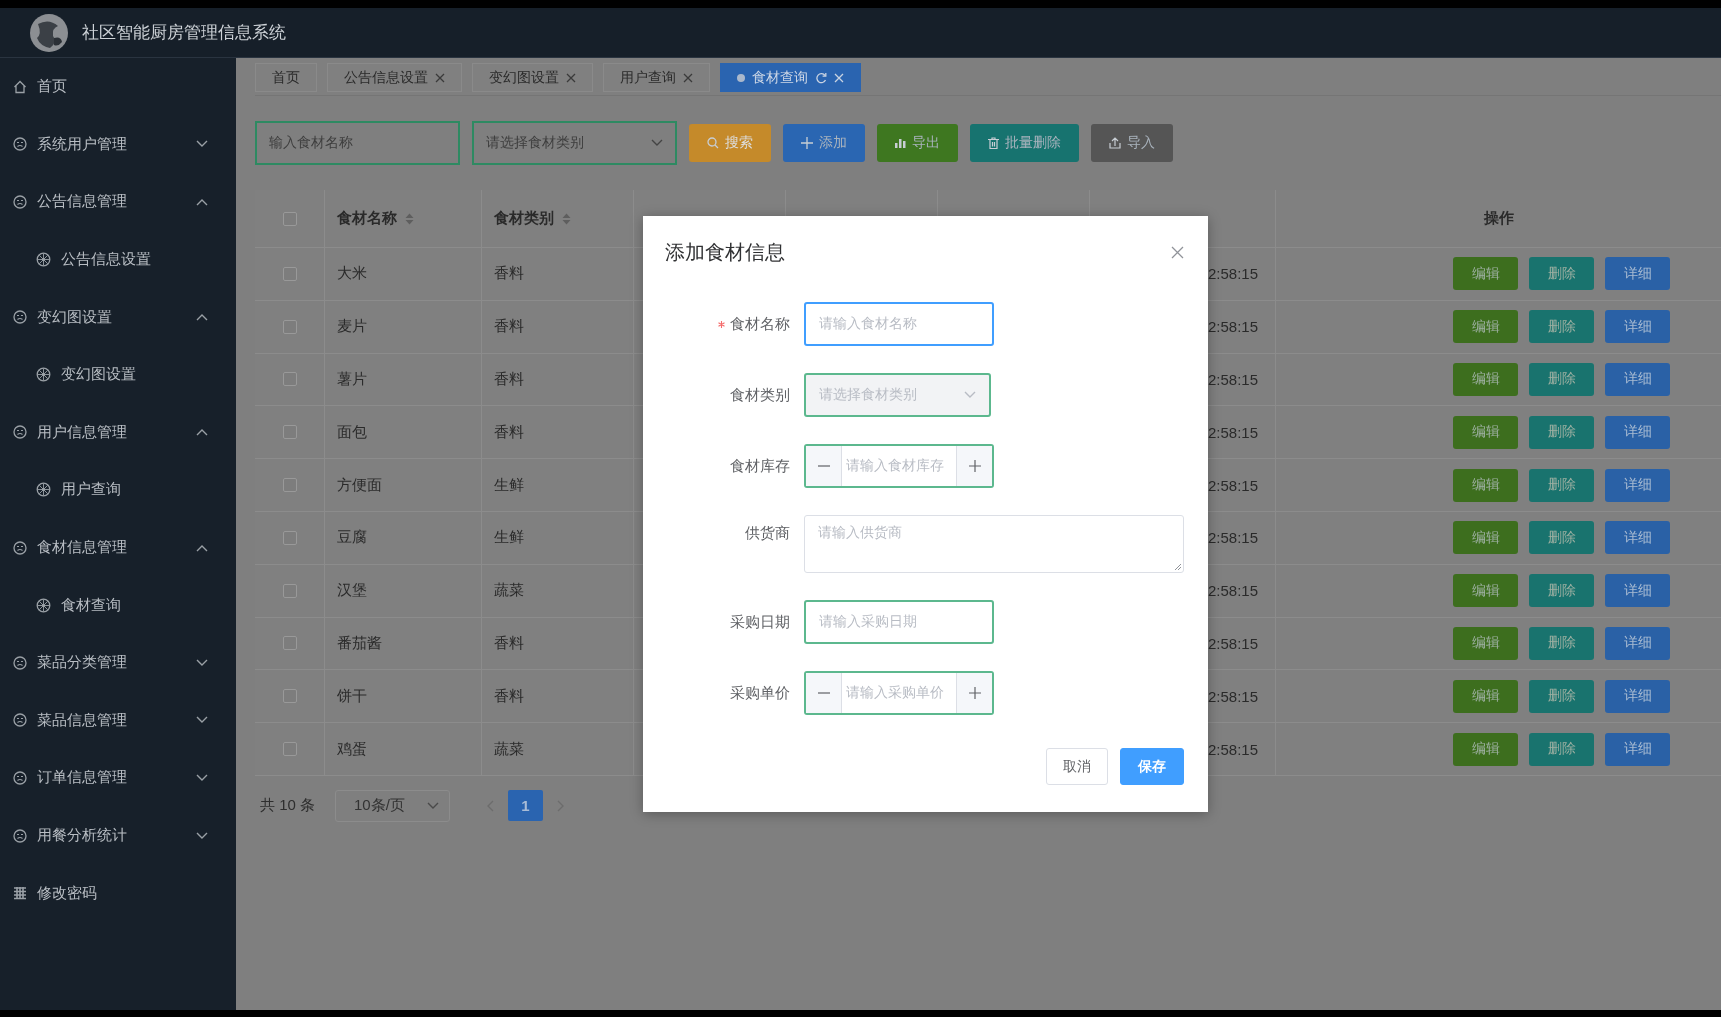 This screenshot has height=1017, width=1721. Describe the element at coordinates (118, 374) in the screenshot. I see `submenu-item: 变幻图设置` at that location.